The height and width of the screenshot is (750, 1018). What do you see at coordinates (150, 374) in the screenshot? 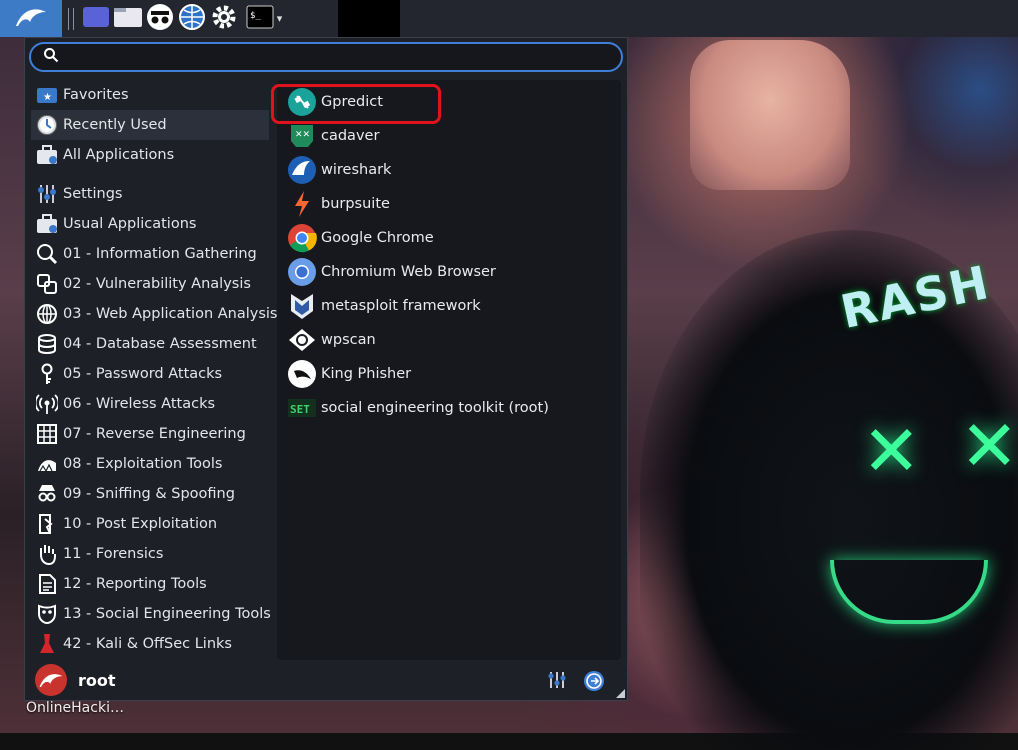
I see `category-password-attacks: 05 - Password Attacks` at bounding box center [150, 374].